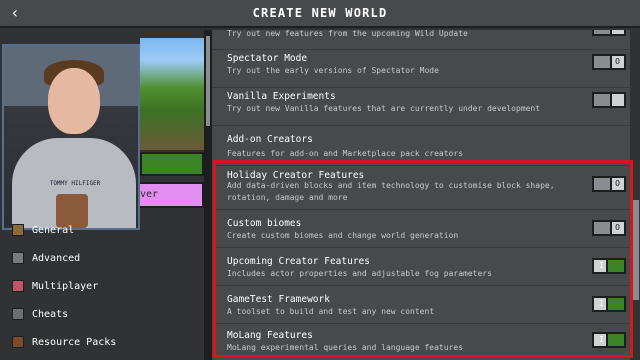 Image resolution: width=640 pixels, height=360 pixels. What do you see at coordinates (18, 342) in the screenshot?
I see `resource-packs-icon` at bounding box center [18, 342].